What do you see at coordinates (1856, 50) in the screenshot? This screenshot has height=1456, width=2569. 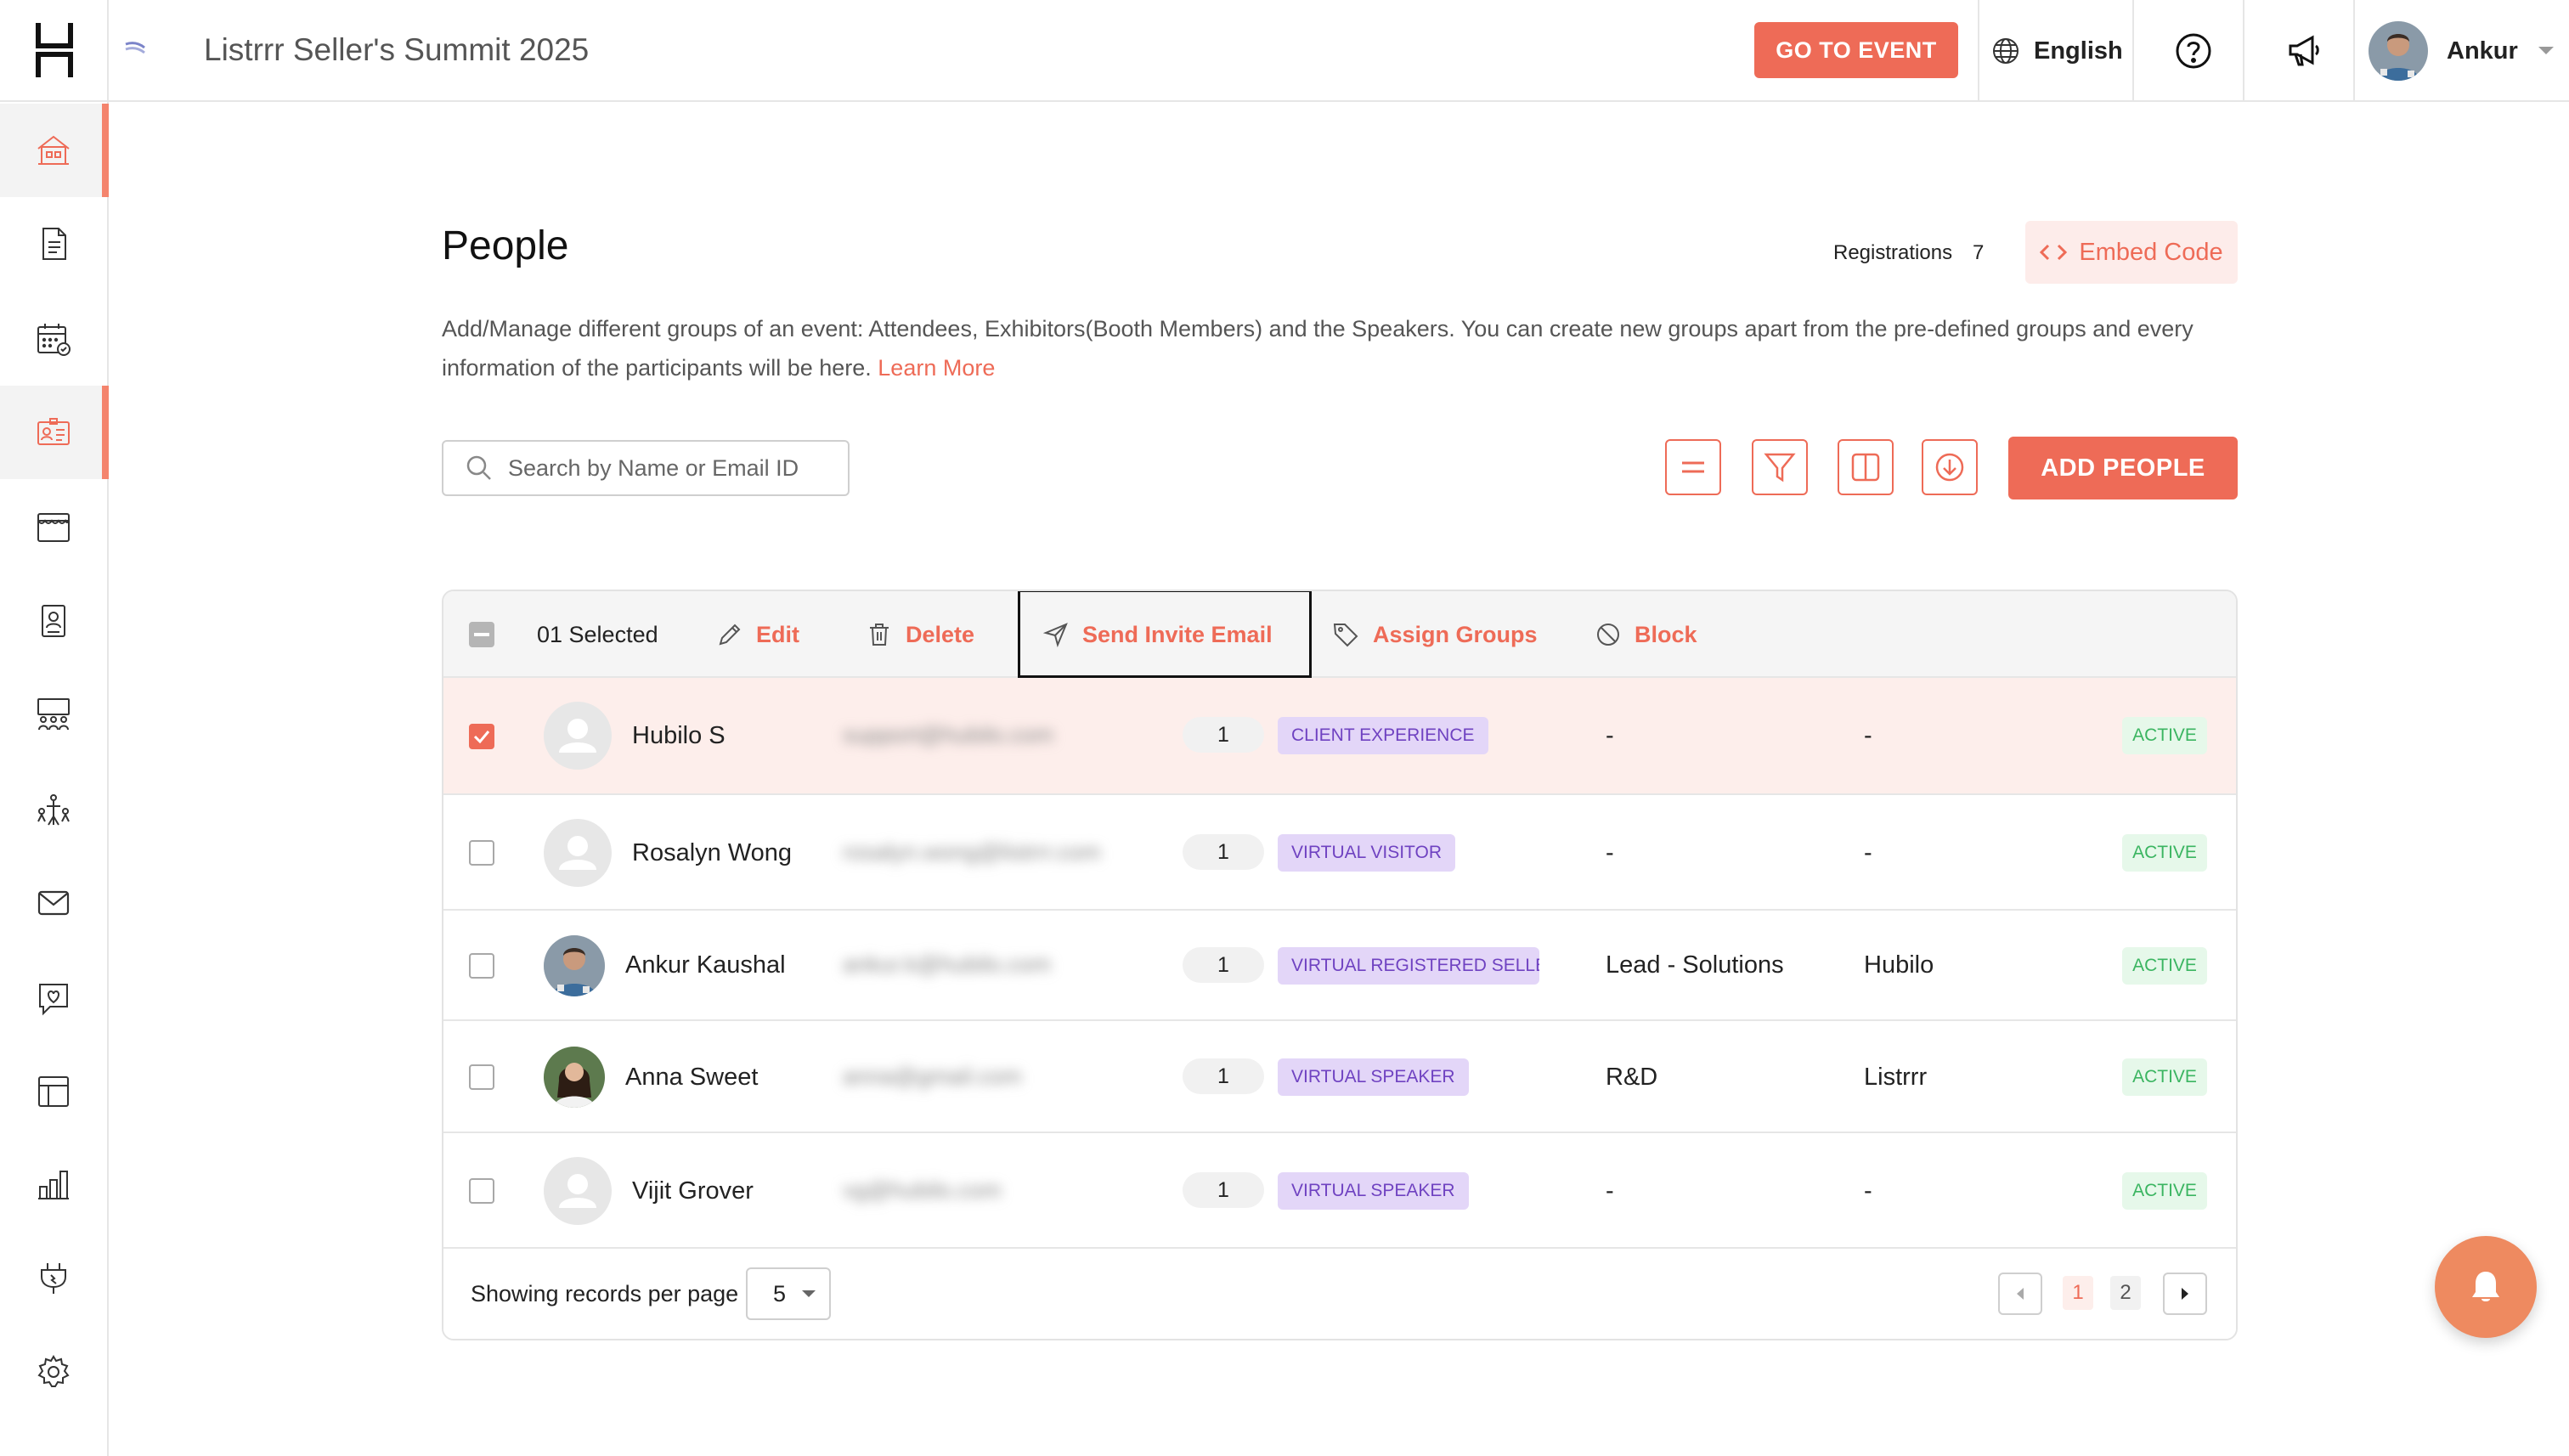 I see `go-to-event-button: GO TO EVENT` at bounding box center [1856, 50].